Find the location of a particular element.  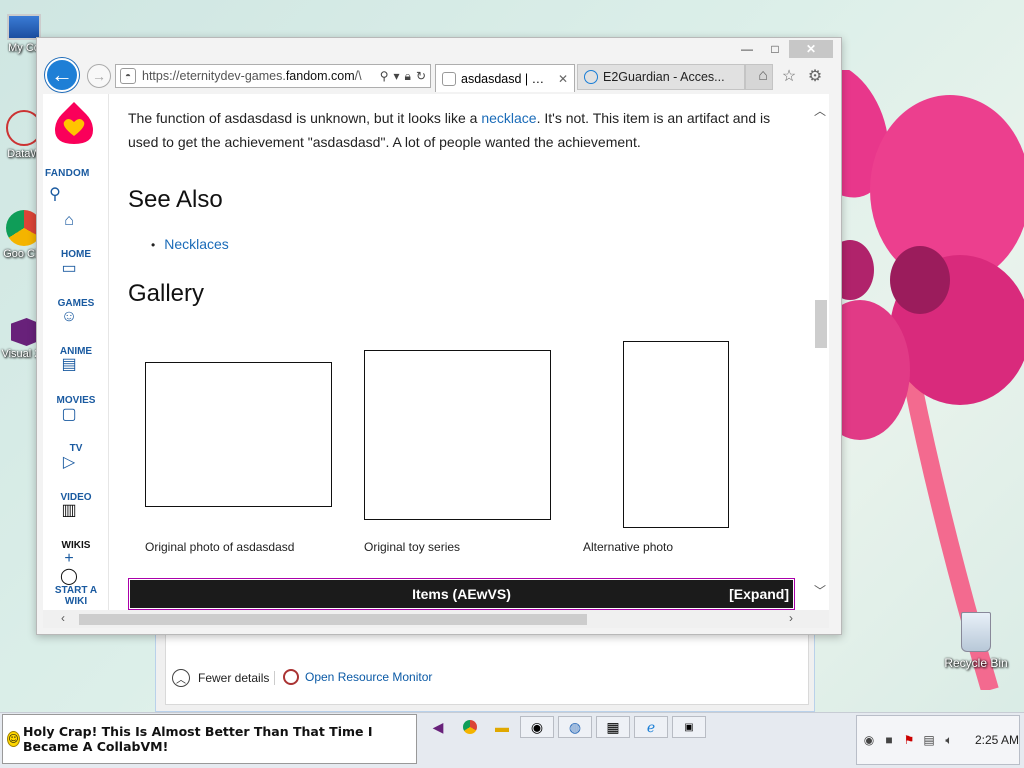

fewer-details-button: ︿ Fewer details is located at coordinates (220, 678).